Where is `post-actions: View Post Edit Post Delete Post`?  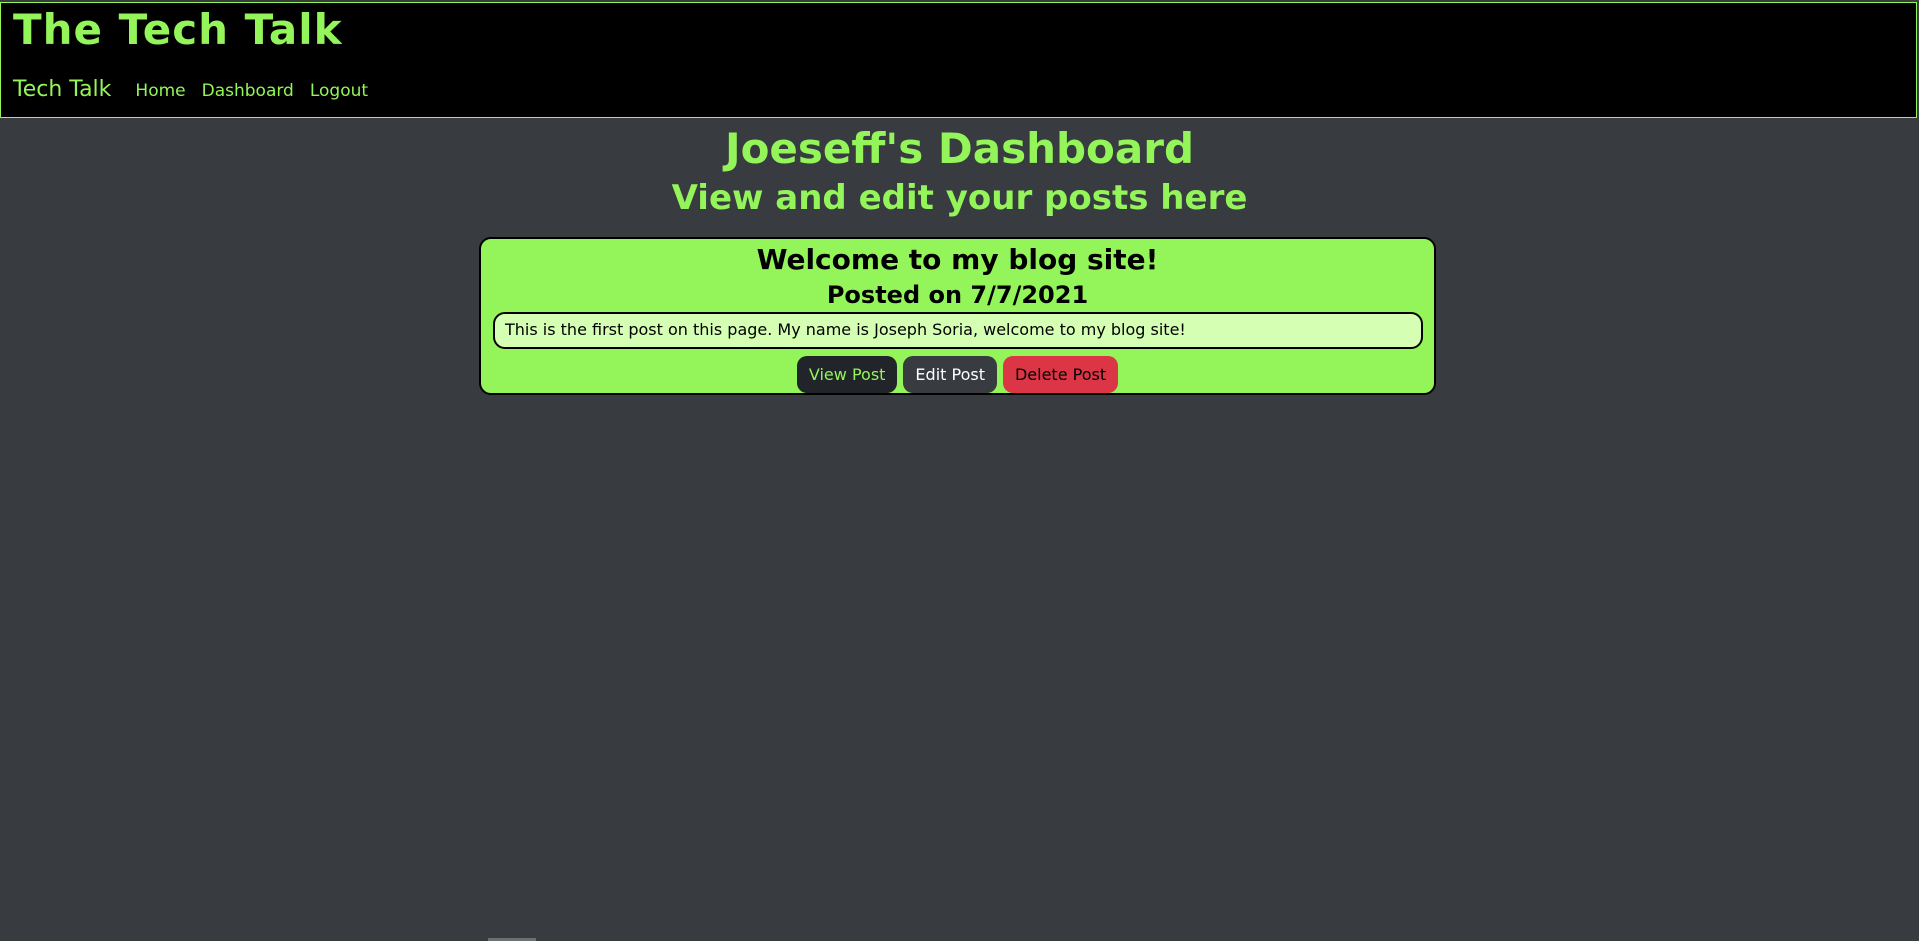 post-actions: View Post Edit Post Delete Post is located at coordinates (957, 374).